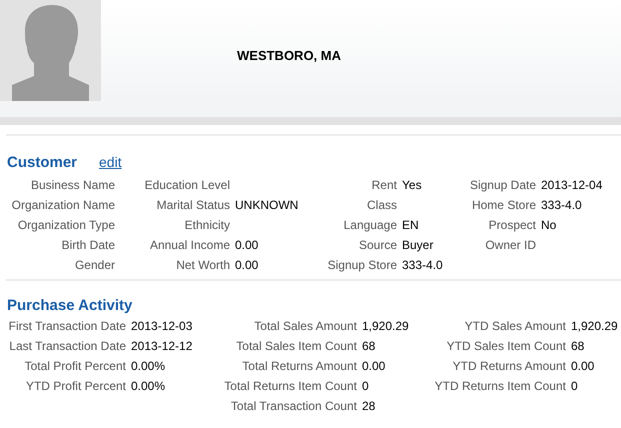 The width and height of the screenshot is (621, 428). I want to click on field-label: Total Profit Percent, so click(75, 366).